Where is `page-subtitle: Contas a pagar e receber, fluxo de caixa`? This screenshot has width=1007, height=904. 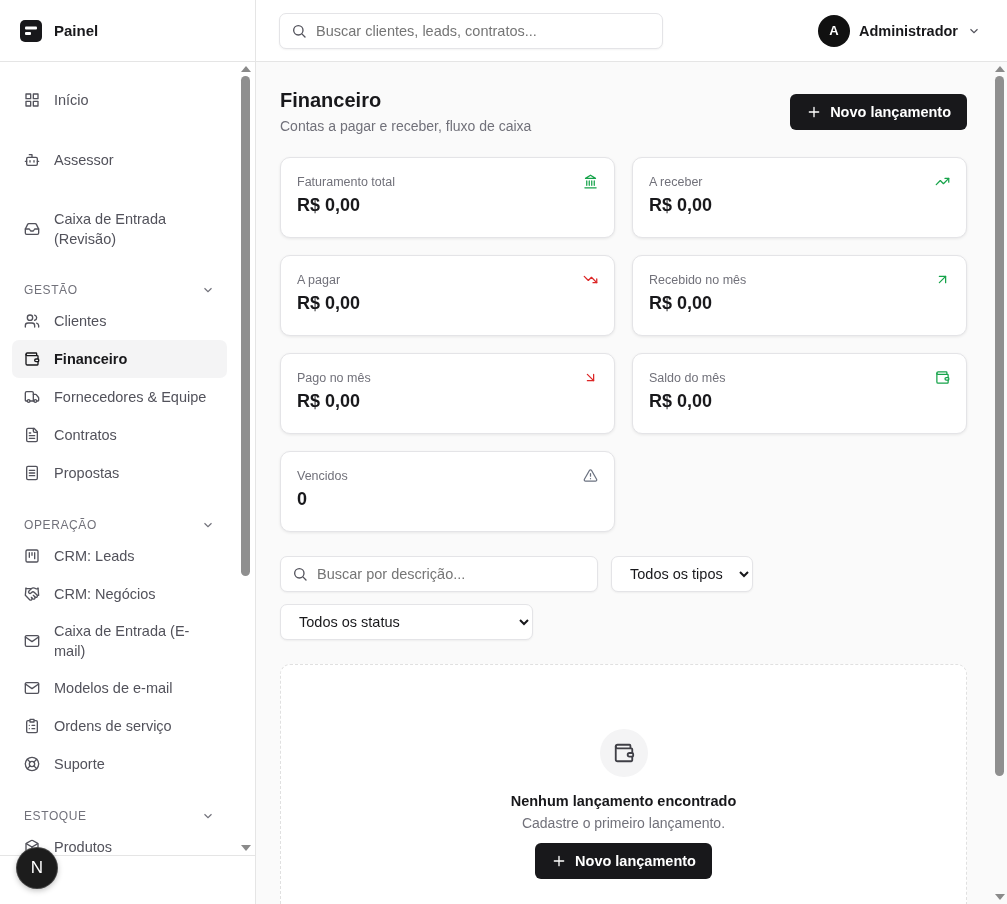 page-subtitle: Contas a pagar e receber, fluxo de caixa is located at coordinates (406, 126).